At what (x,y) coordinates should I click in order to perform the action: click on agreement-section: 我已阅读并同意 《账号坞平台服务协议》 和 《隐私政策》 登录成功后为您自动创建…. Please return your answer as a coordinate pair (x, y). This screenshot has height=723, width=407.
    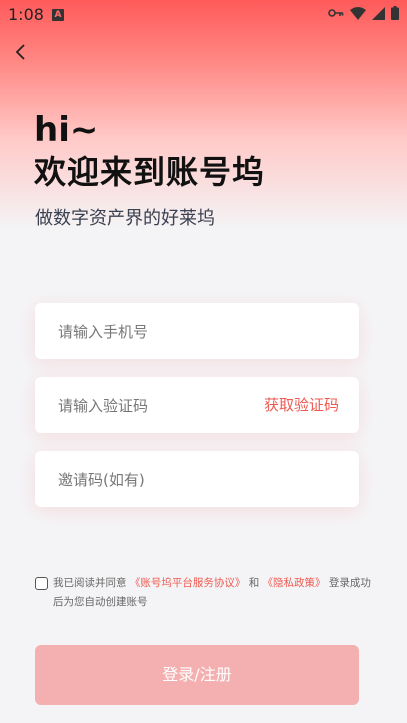
    Looking at the image, I should click on (205, 593).